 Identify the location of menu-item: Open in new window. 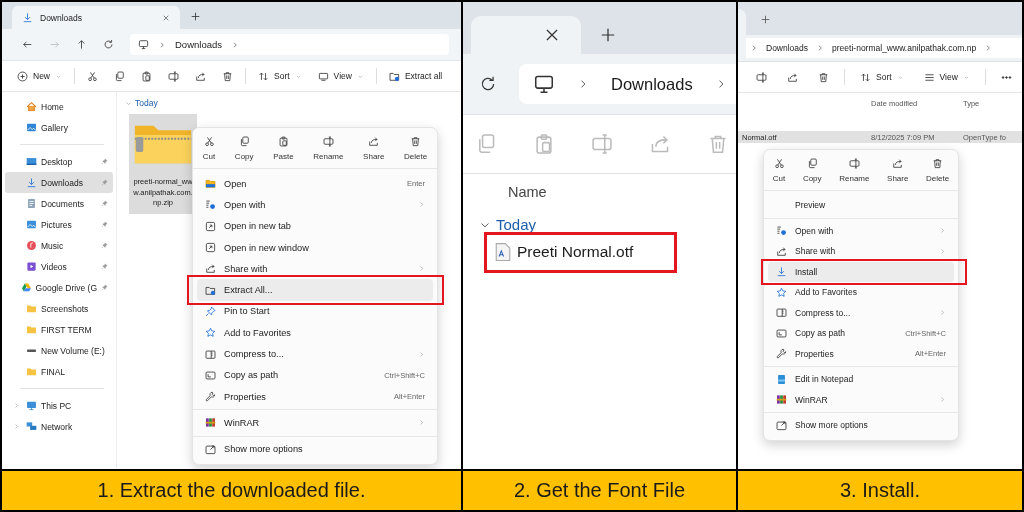
(315, 247).